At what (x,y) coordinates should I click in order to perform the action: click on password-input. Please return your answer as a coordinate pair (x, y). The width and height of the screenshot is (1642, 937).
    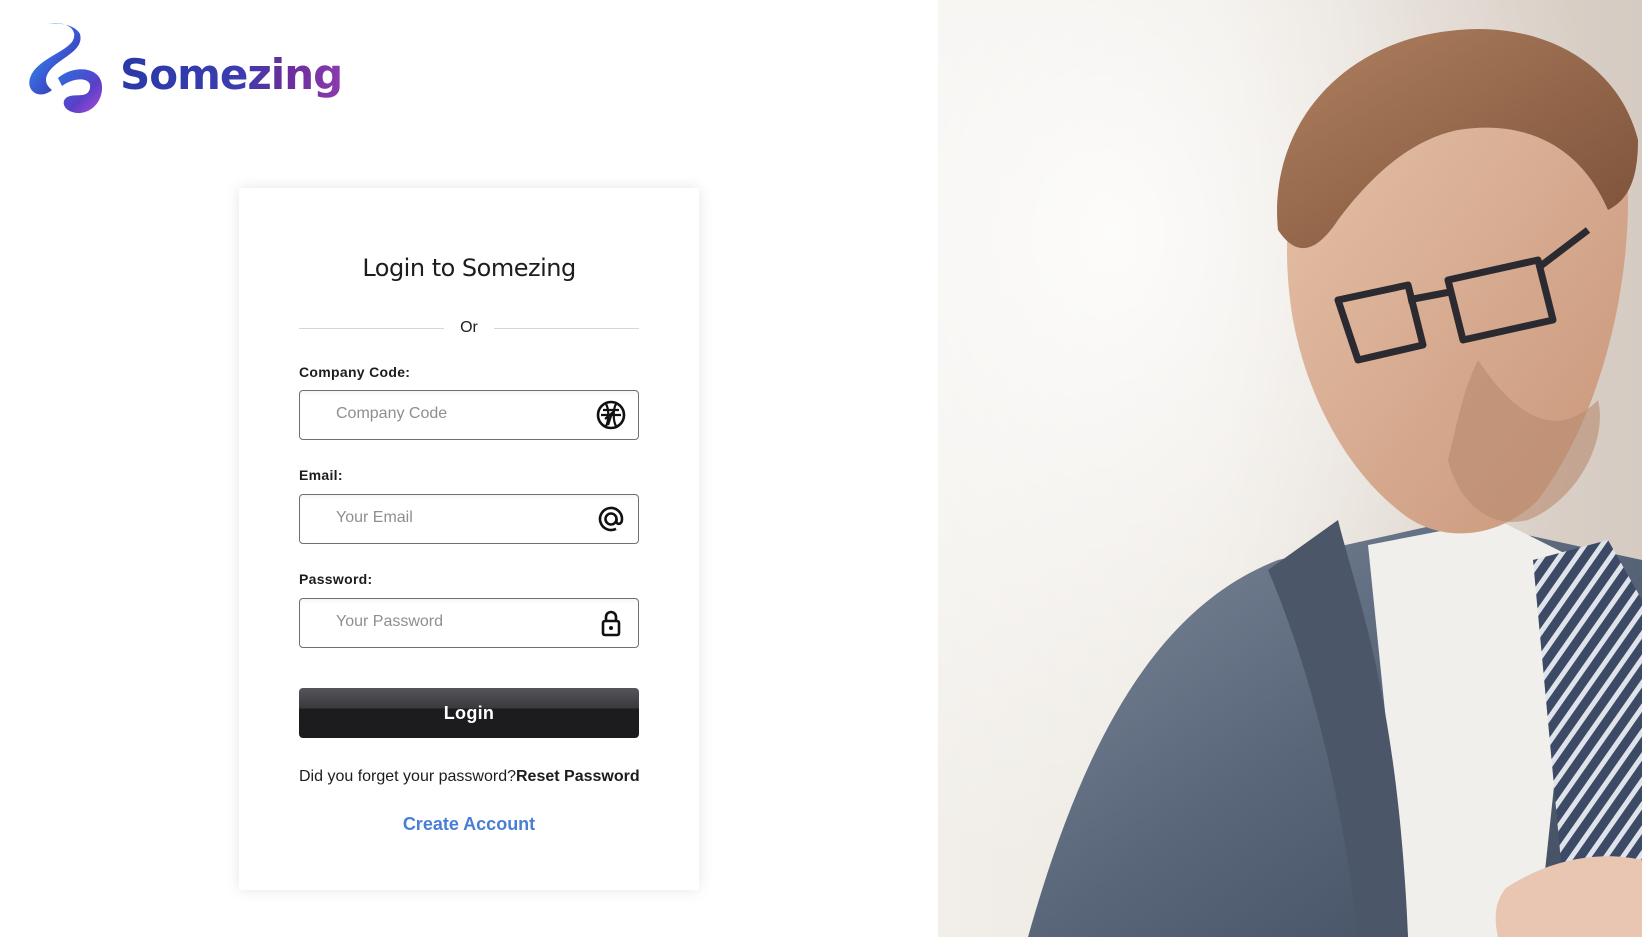
    Looking at the image, I should click on (461, 622).